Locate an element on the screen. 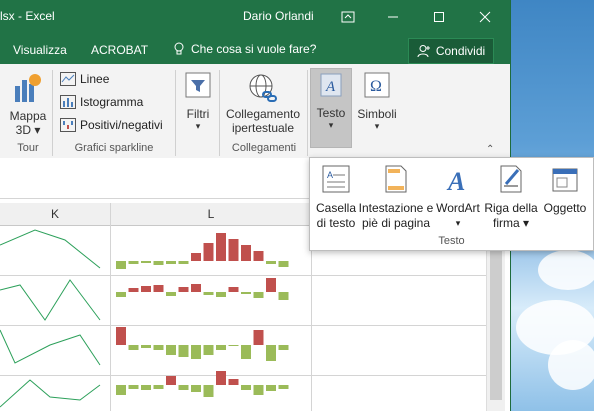 This screenshot has width=594, height=411. header-footer-button: Intestazione e piè di pagina is located at coordinates (396, 197).